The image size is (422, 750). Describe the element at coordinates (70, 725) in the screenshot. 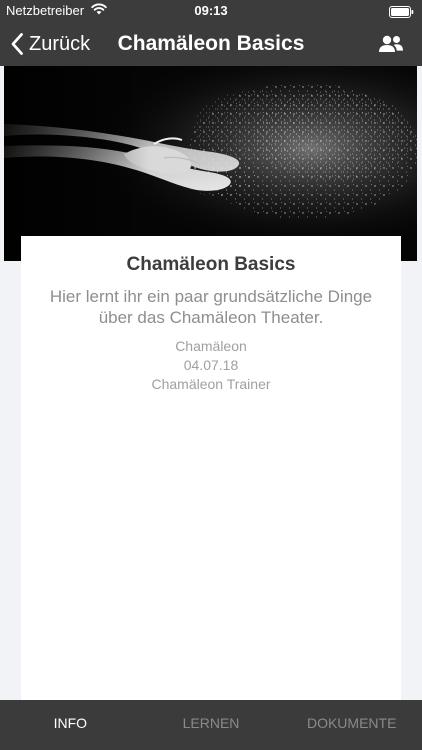

I see `tab-info: INFO` at that location.